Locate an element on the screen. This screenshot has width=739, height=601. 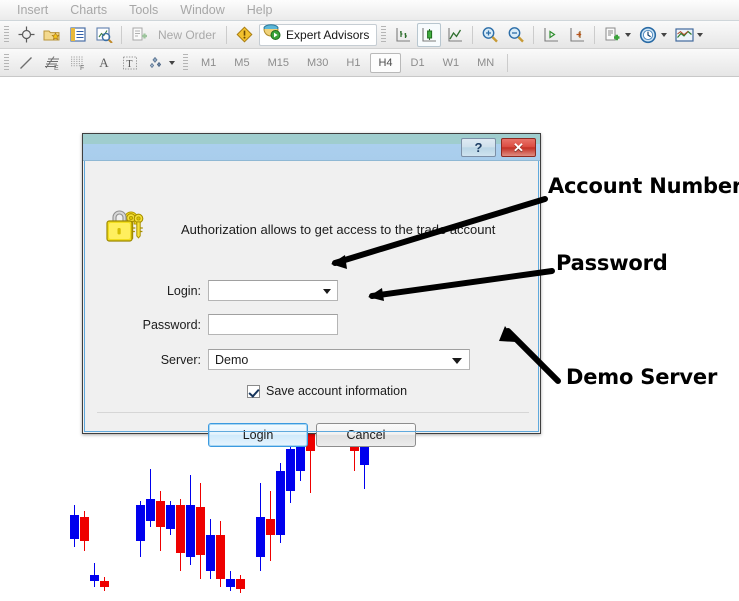
expert-advisors-button: Expert Advisors is located at coordinates (318, 34).